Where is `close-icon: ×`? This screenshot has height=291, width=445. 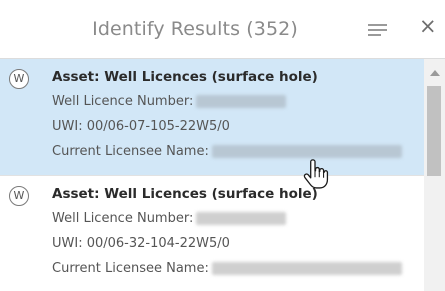 close-icon: × is located at coordinates (428, 26).